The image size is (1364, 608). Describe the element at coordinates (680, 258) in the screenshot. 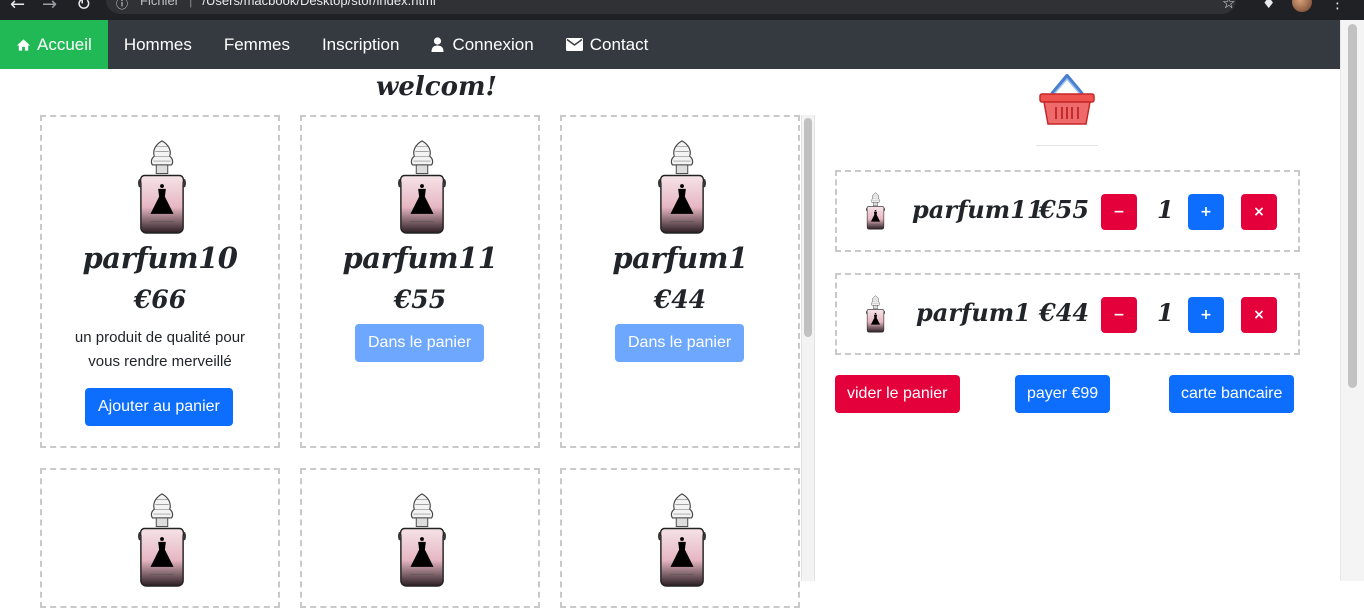

I see `product-name: parfum1` at that location.